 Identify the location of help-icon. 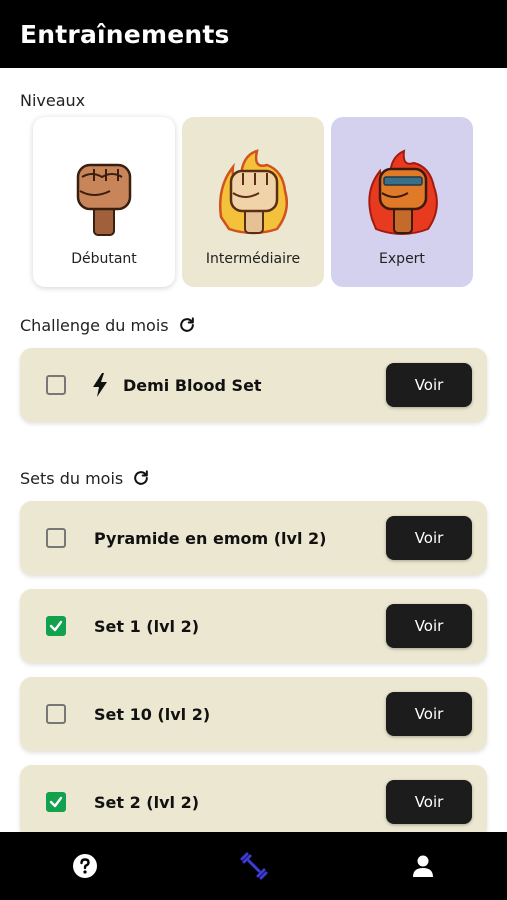
(85, 866).